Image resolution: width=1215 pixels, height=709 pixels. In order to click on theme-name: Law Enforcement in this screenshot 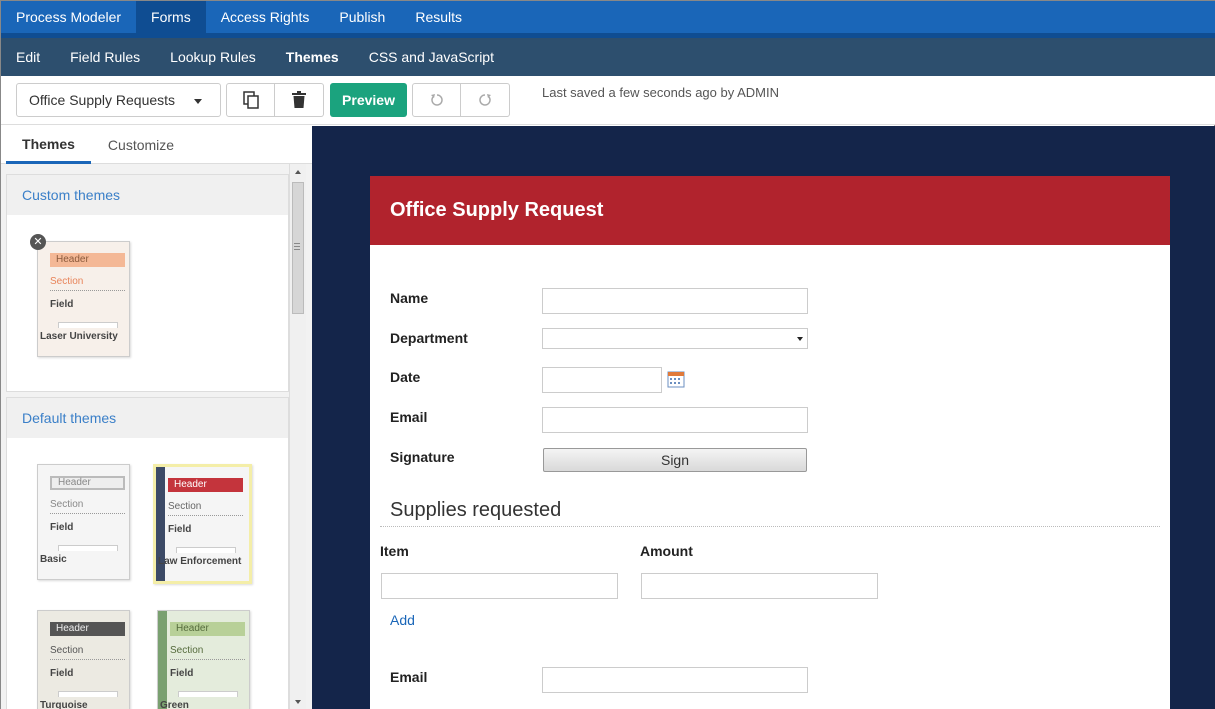, I will do `click(200, 561)`.